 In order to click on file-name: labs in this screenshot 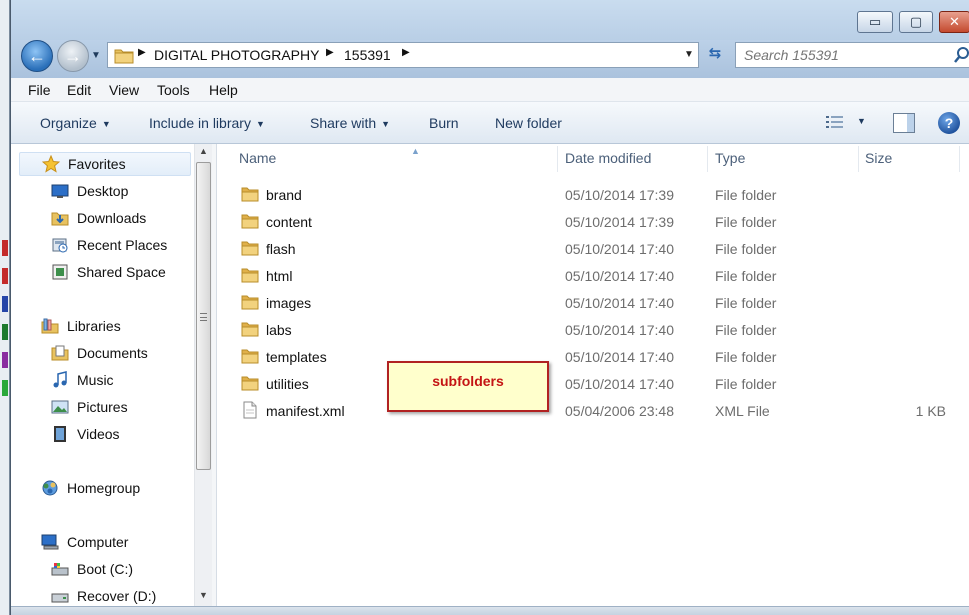, I will do `click(279, 330)`.